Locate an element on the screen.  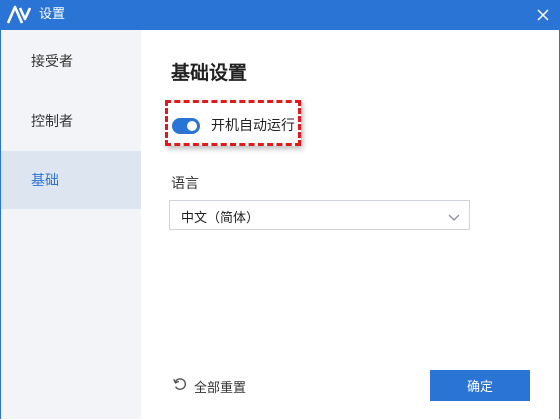
app-logo-icon is located at coordinates (19, 15).